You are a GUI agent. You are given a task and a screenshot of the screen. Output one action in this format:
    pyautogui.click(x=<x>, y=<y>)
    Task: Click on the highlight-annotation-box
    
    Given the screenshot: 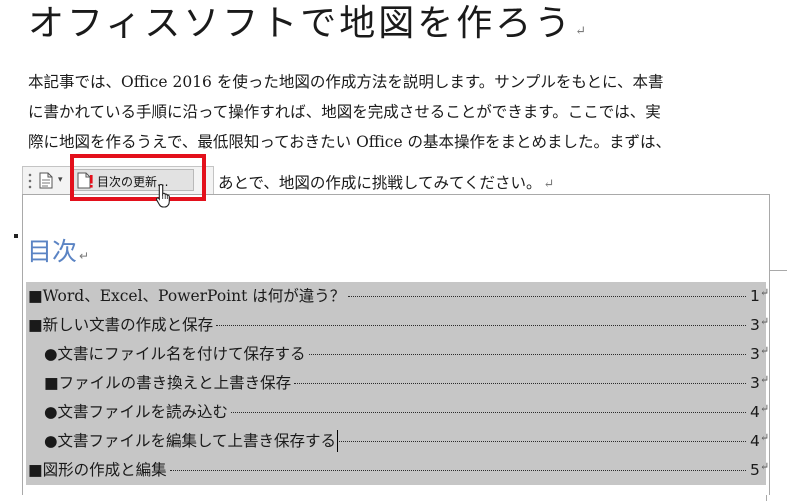 What is the action you would take?
    pyautogui.click(x=138, y=177)
    